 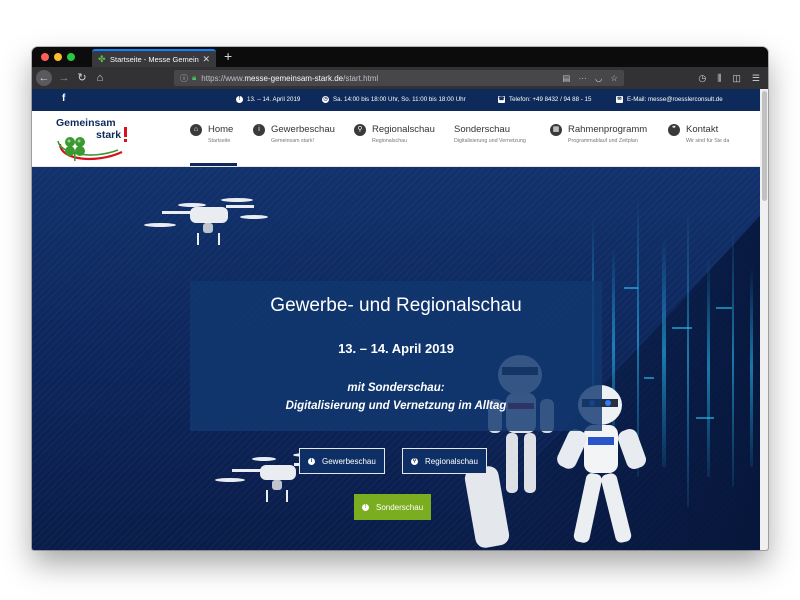 I want to click on regionalschau-button: ⚲ Regionalschau, so click(x=444, y=461).